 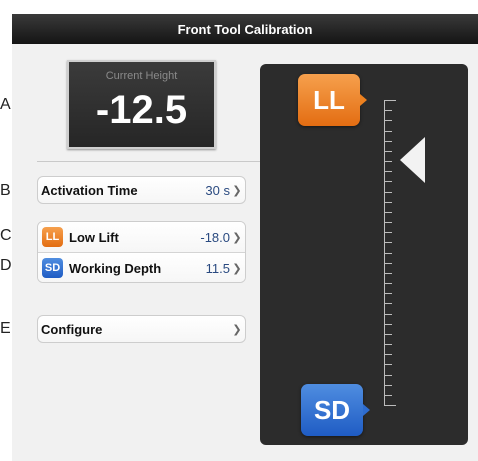 I want to click on callout-b: B, so click(x=5, y=190).